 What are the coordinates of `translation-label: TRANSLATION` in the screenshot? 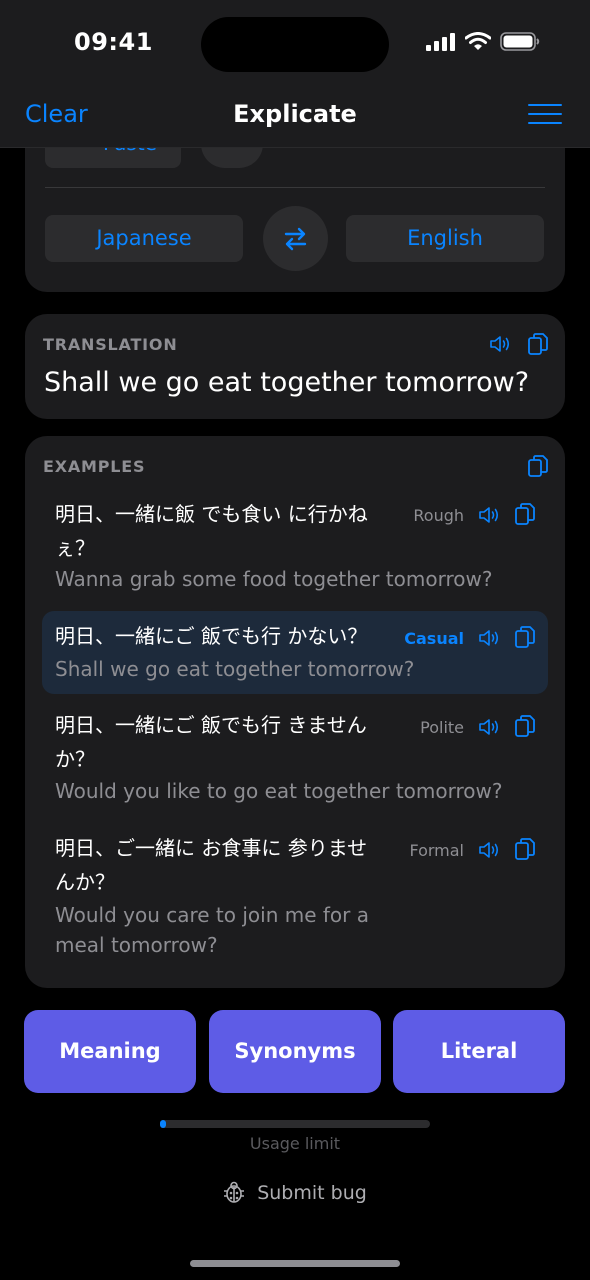 It's located at (110, 344).